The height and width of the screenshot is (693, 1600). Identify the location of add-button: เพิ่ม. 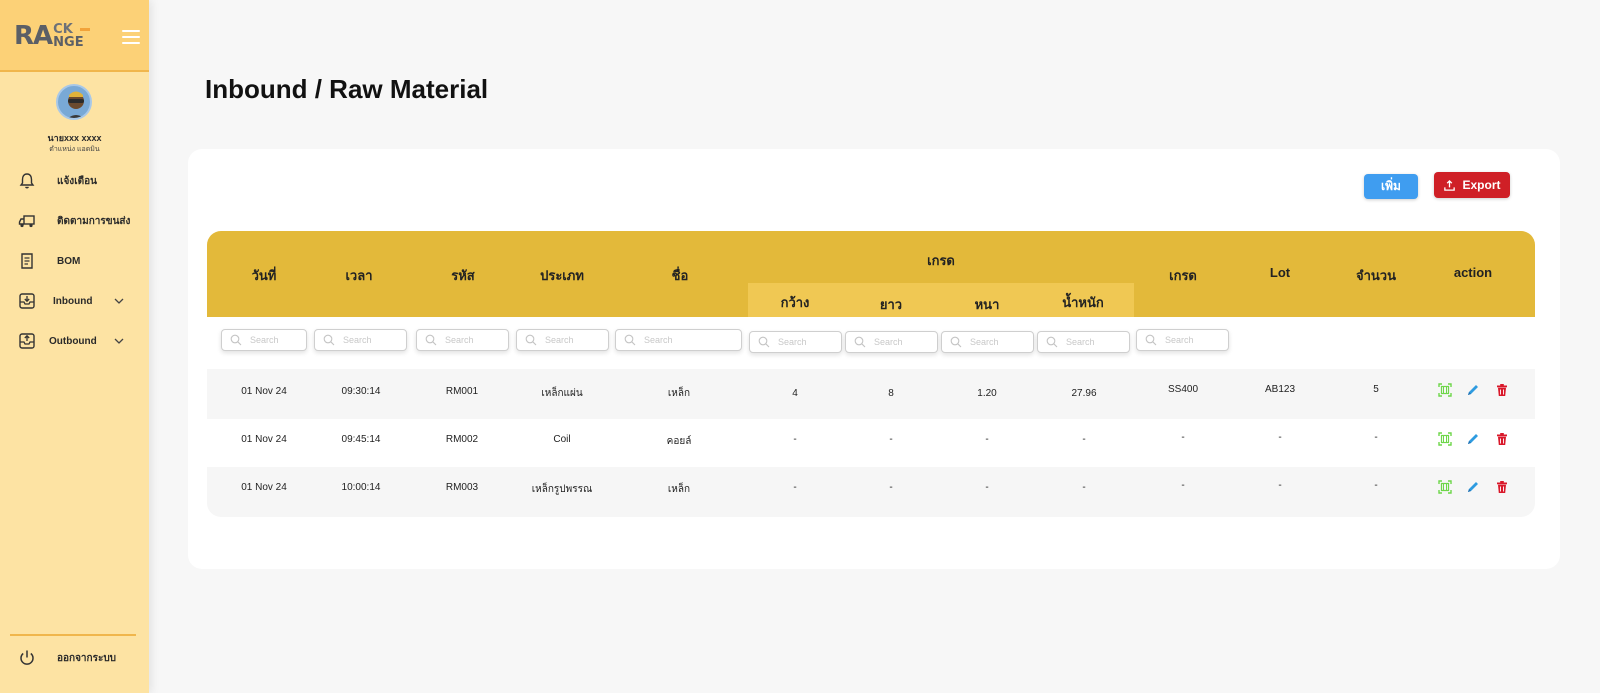
(1391, 186).